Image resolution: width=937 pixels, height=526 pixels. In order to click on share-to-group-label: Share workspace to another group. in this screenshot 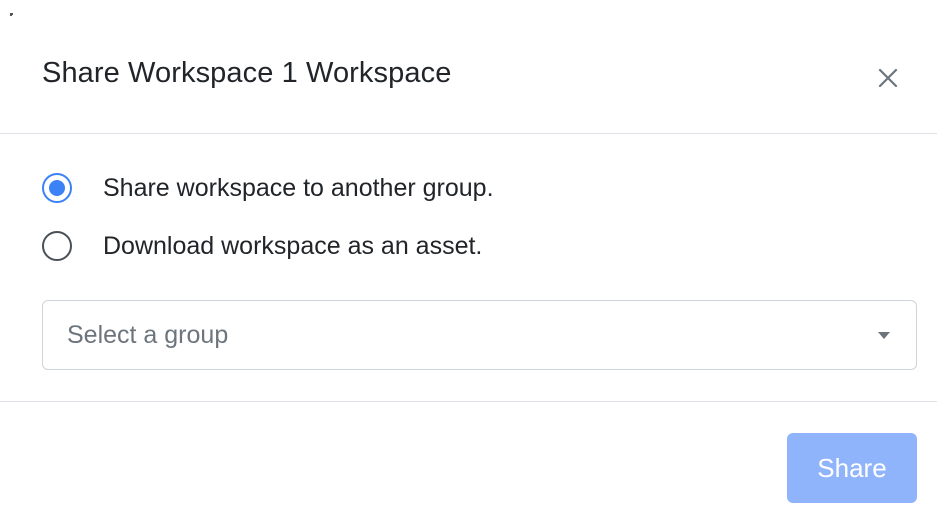, I will do `click(298, 187)`.